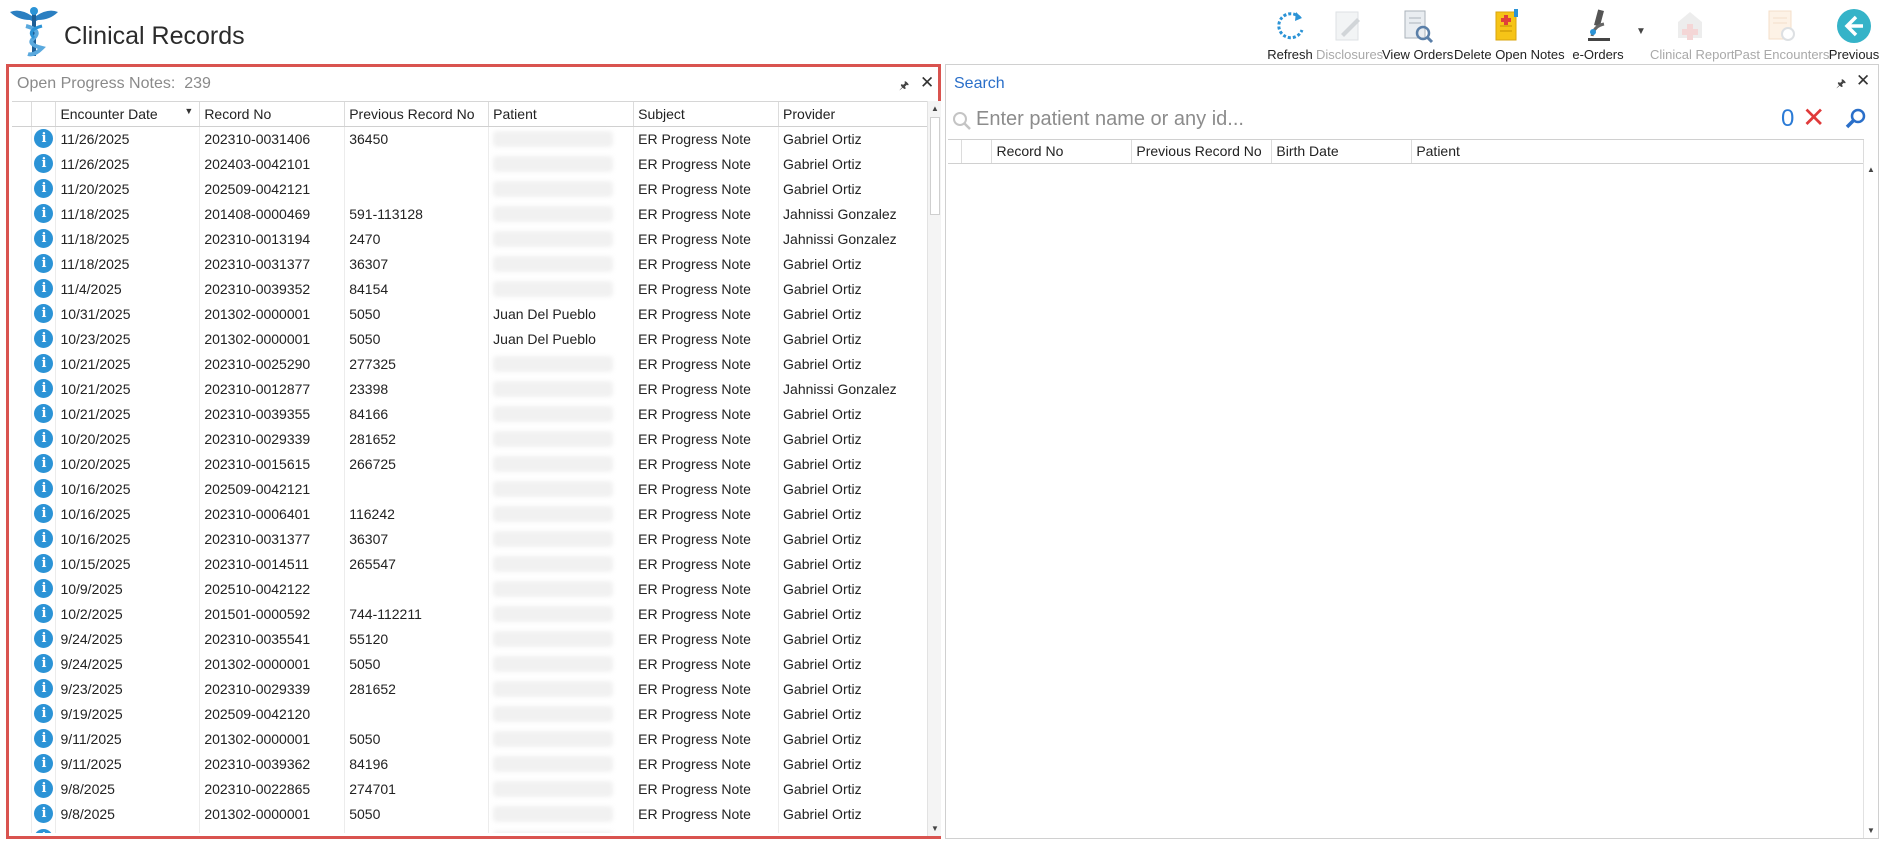 The width and height of the screenshot is (1884, 846). What do you see at coordinates (1509, 33) in the screenshot?
I see `delete-open-notes-button: Delete Open Notes` at bounding box center [1509, 33].